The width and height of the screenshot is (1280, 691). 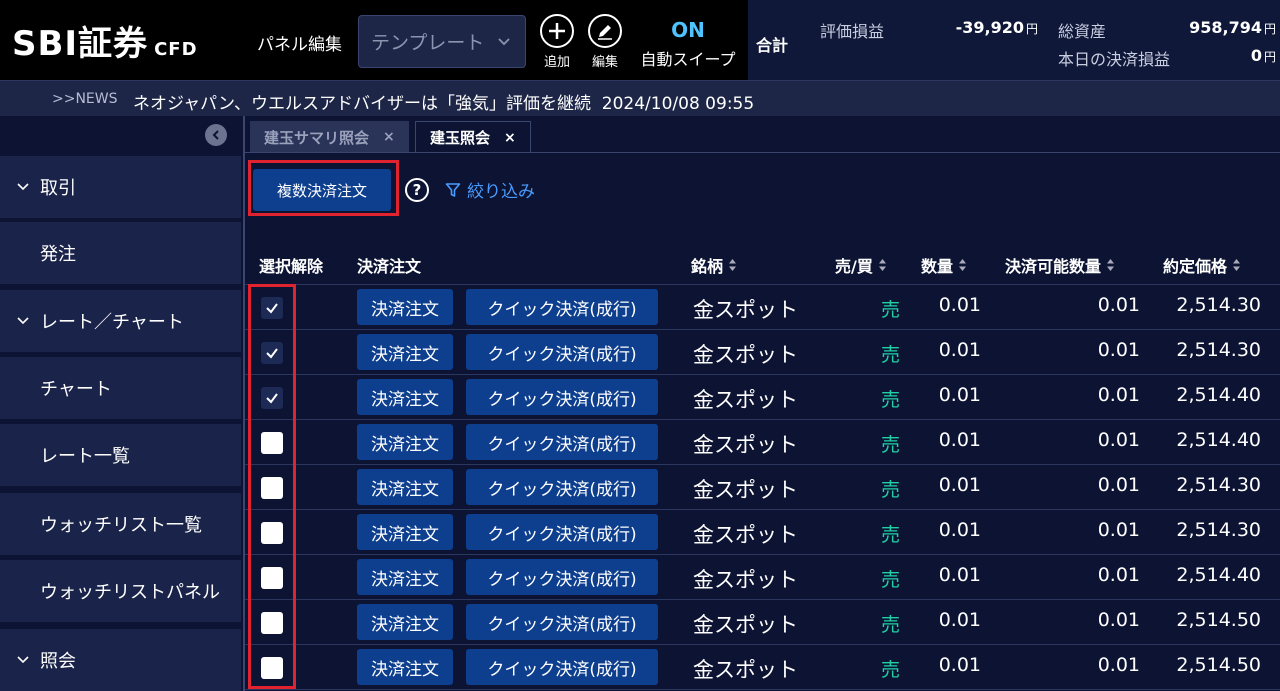 What do you see at coordinates (1263, 55) in the screenshot?
I see `today-settle-pl-value: 0円` at bounding box center [1263, 55].